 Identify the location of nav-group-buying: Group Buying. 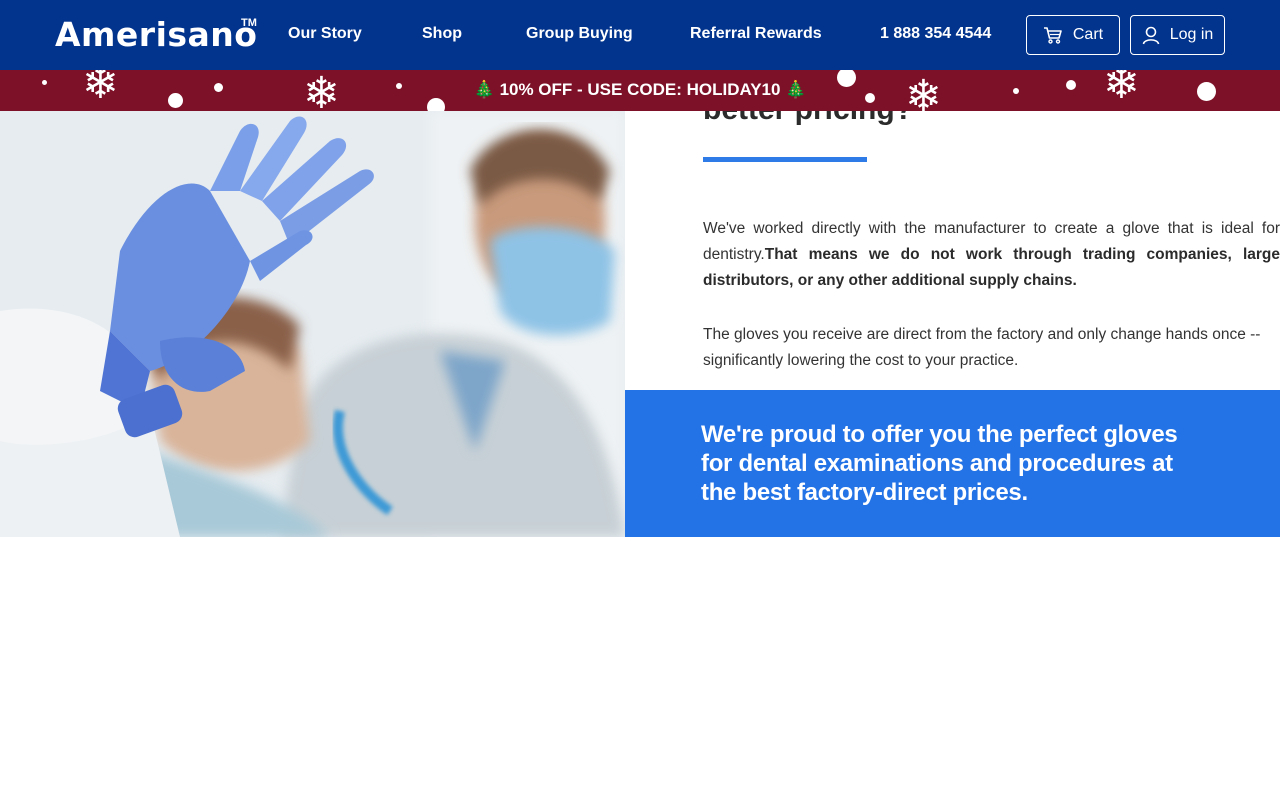
(579, 34).